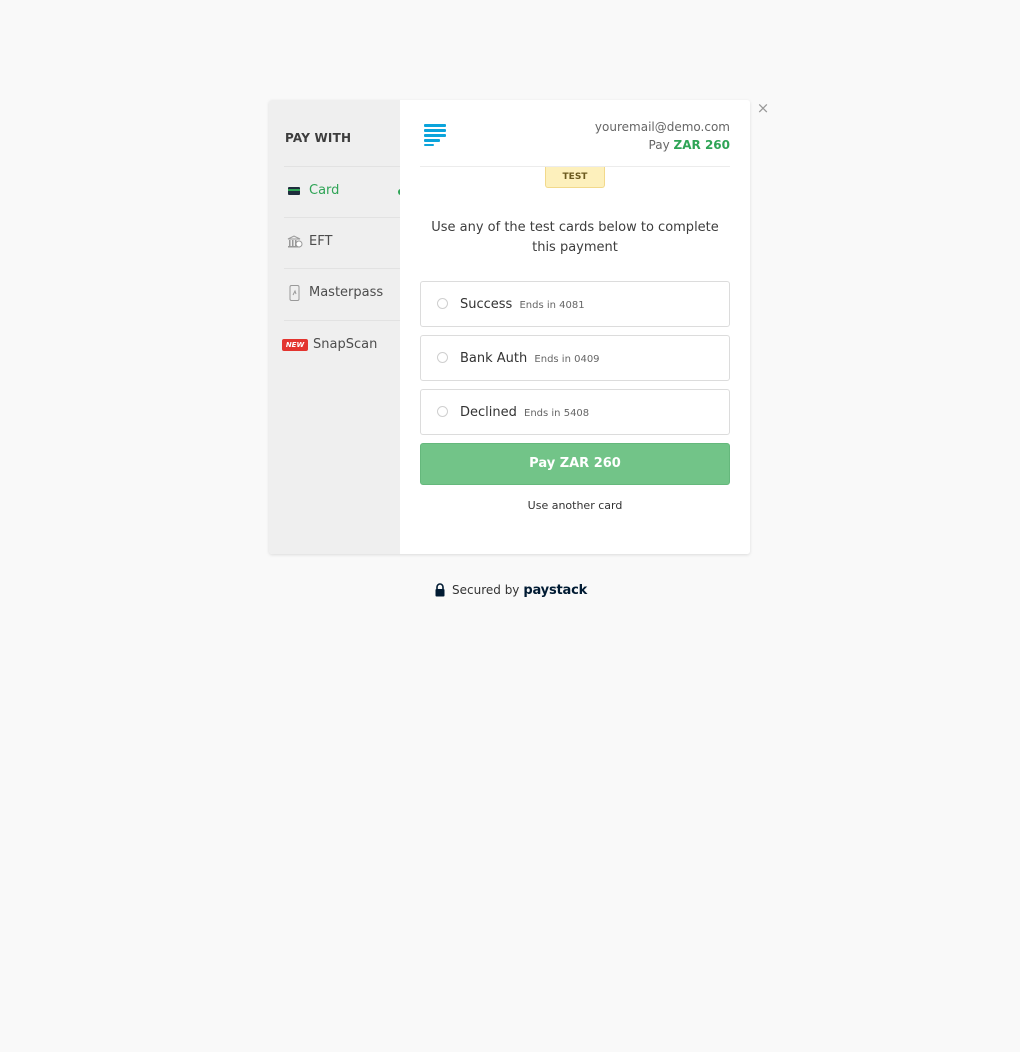 The image size is (1020, 1052). What do you see at coordinates (343, 191) in the screenshot?
I see `sidebar-item-card: Card` at bounding box center [343, 191].